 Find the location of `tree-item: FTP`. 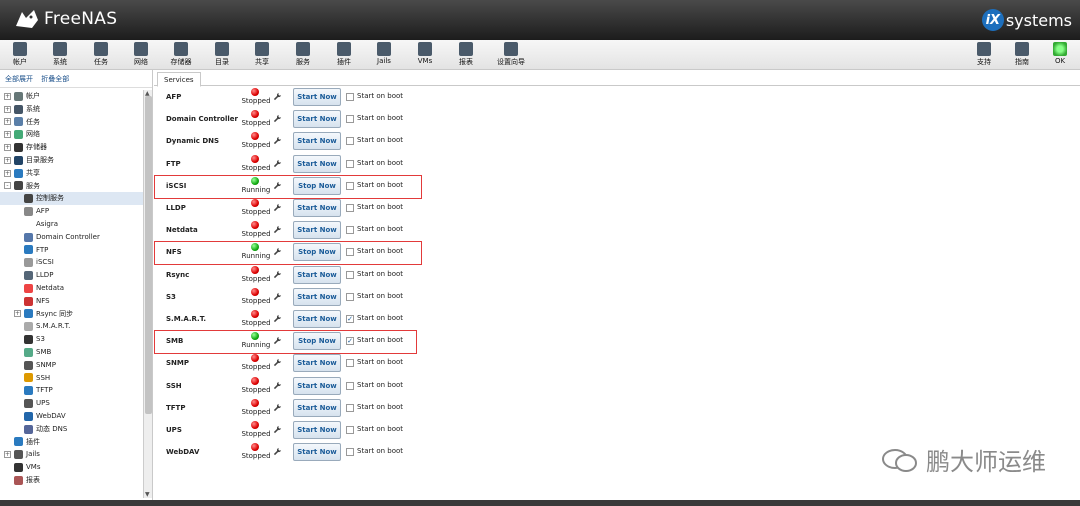

tree-item: FTP is located at coordinates (71, 250).